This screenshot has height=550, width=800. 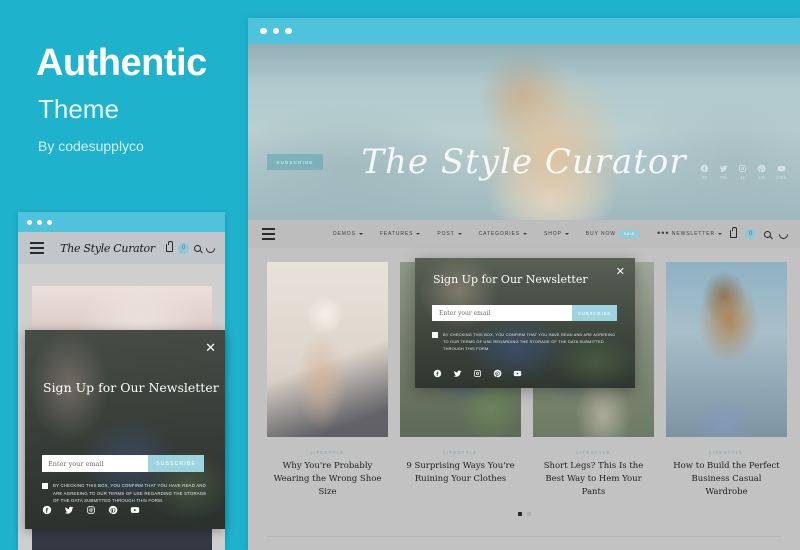 I want to click on status-badge: SALE, so click(x=629, y=234).